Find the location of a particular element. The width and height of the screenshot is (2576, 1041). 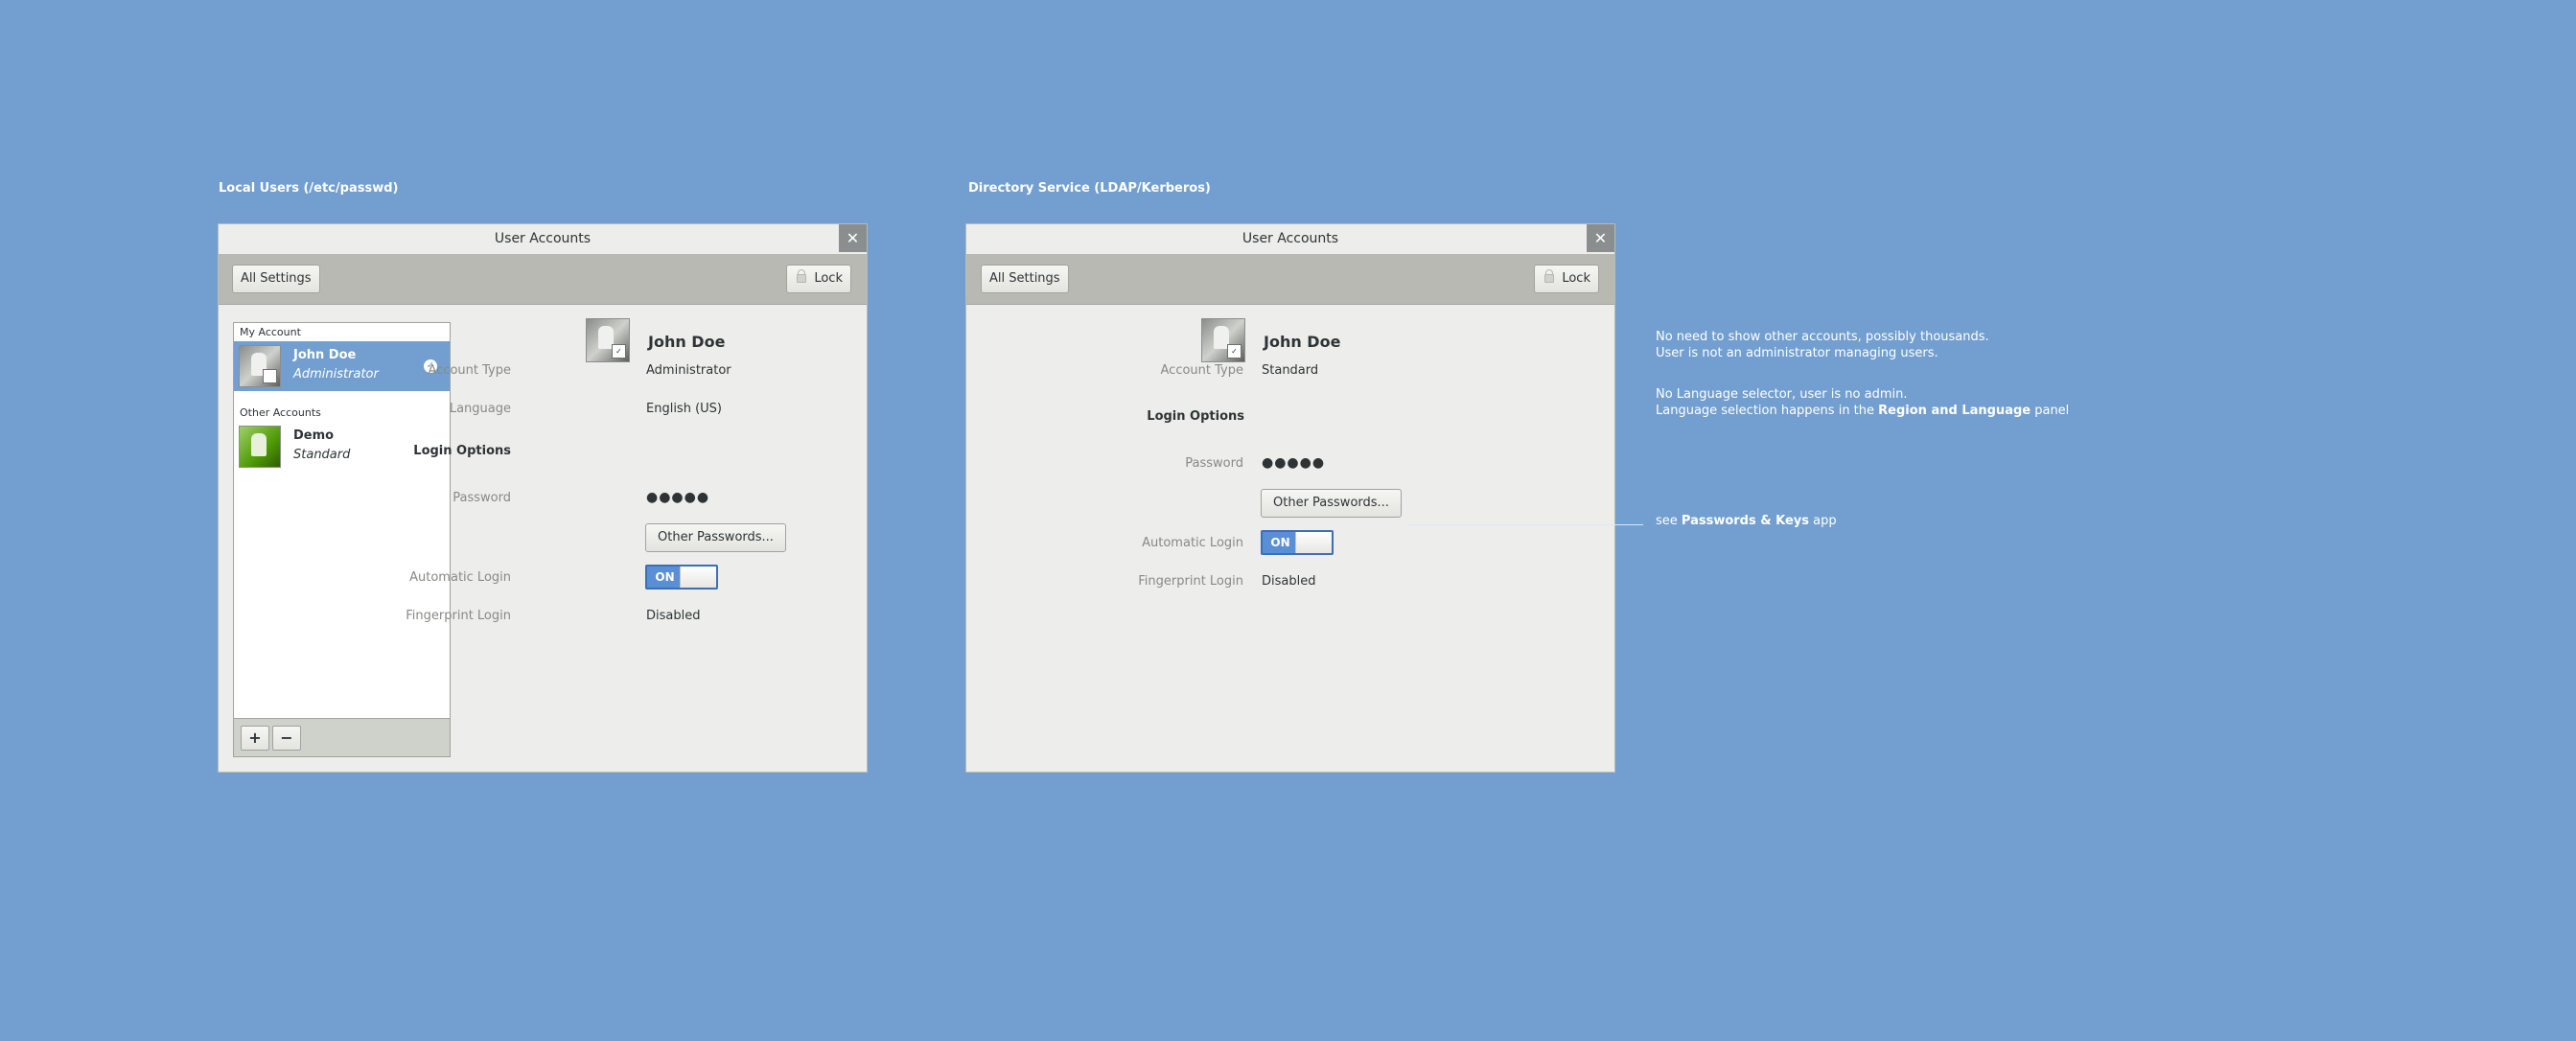

list-user-role: Administrator is located at coordinates (336, 374).